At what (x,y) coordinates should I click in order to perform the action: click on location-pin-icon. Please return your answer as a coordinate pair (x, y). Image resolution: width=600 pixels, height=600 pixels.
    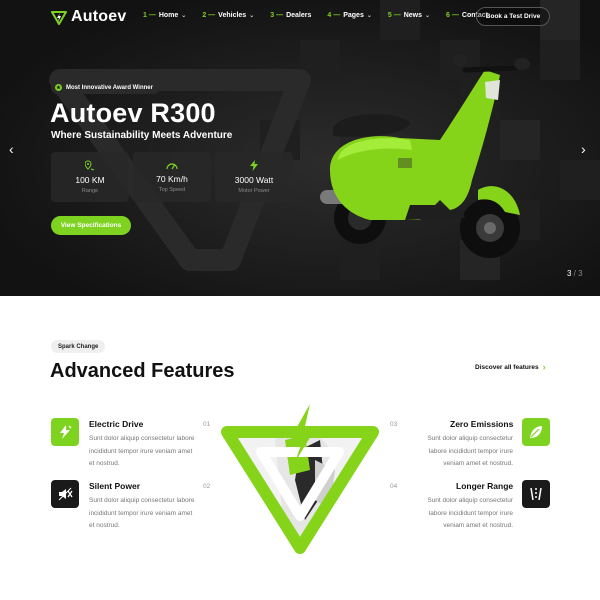
    Looking at the image, I should click on (90, 165).